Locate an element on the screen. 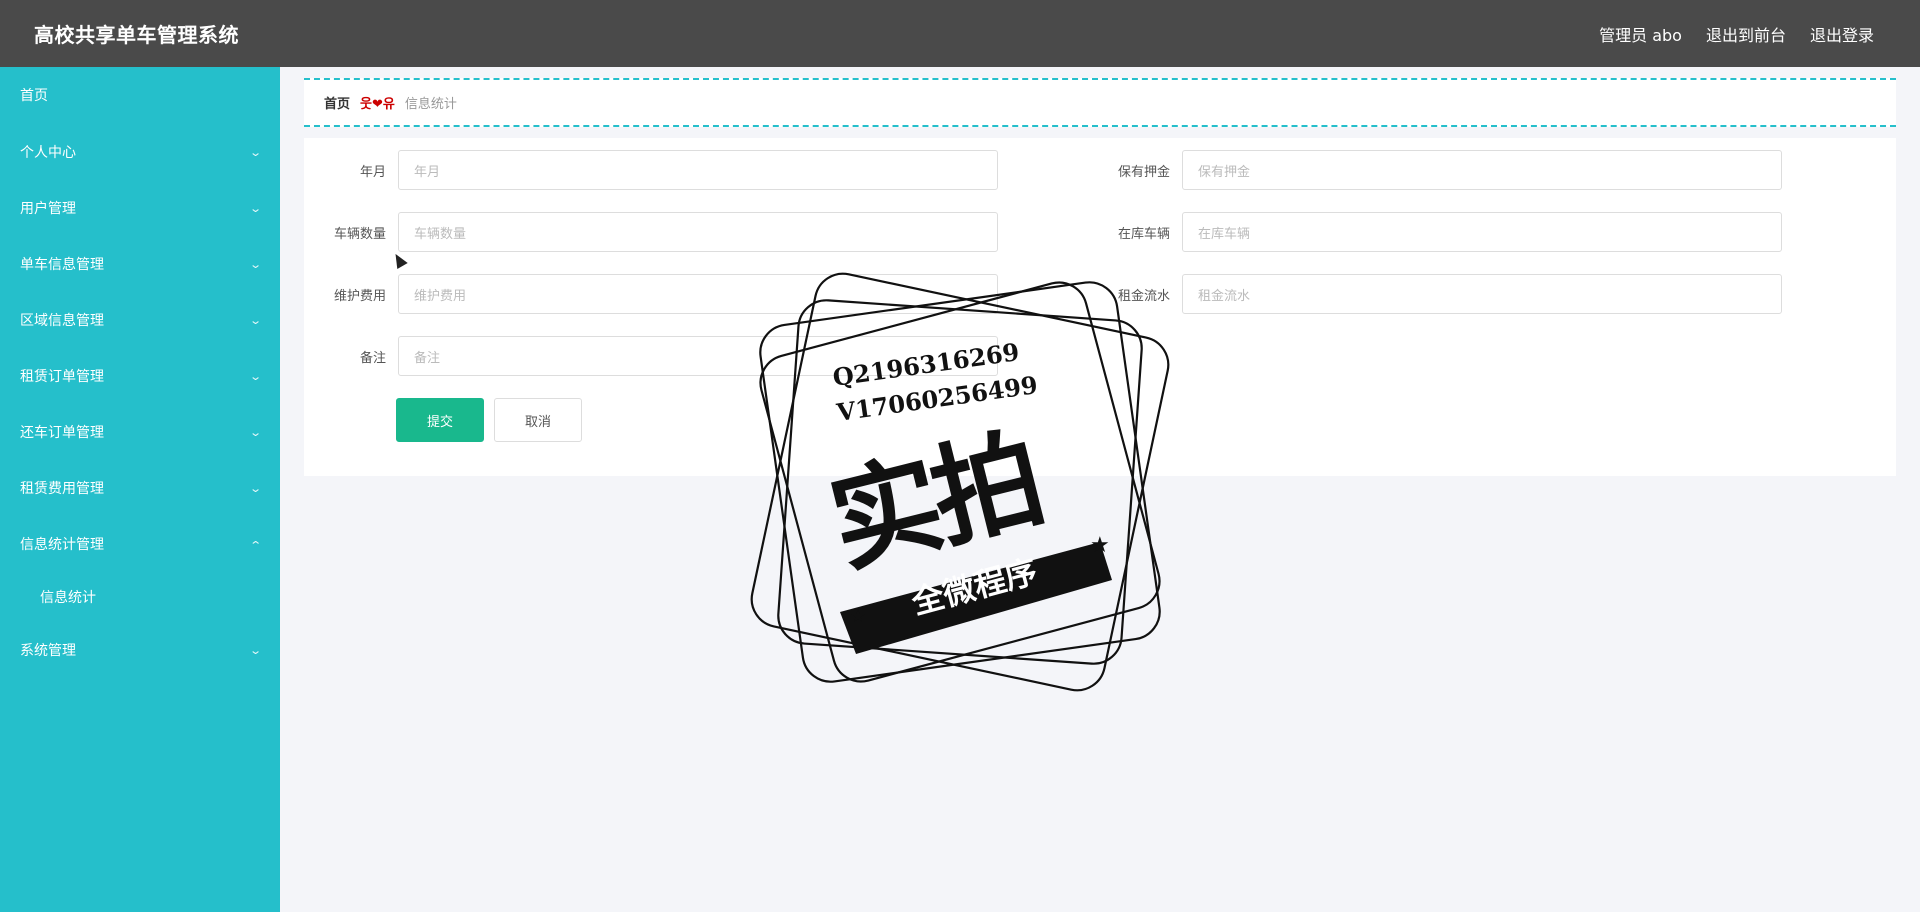 This screenshot has width=1920, height=912. sidebar-item-system-management: 系统管理 ⌄ is located at coordinates (140, 650).